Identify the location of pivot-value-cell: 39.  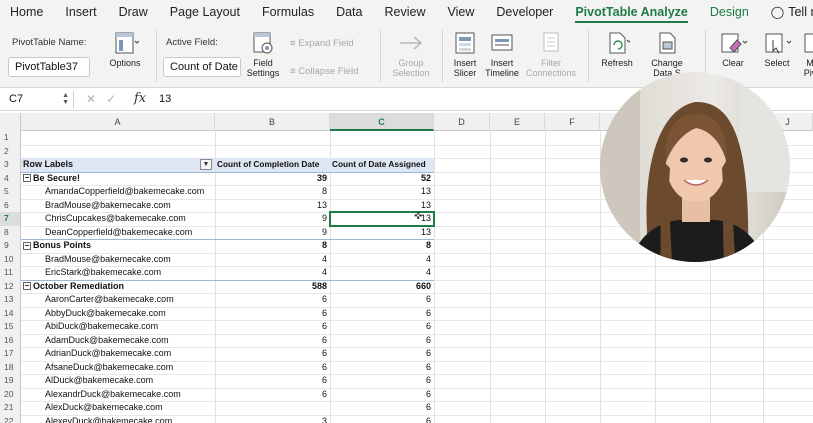
(272, 179).